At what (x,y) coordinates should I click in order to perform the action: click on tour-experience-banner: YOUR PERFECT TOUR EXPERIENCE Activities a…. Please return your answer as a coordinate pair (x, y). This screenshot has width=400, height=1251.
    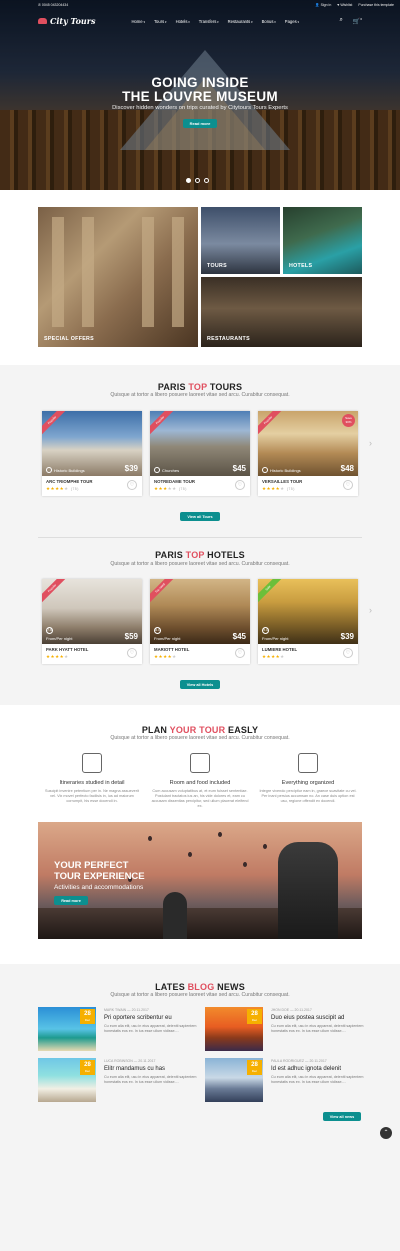
    Looking at the image, I should click on (200, 880).